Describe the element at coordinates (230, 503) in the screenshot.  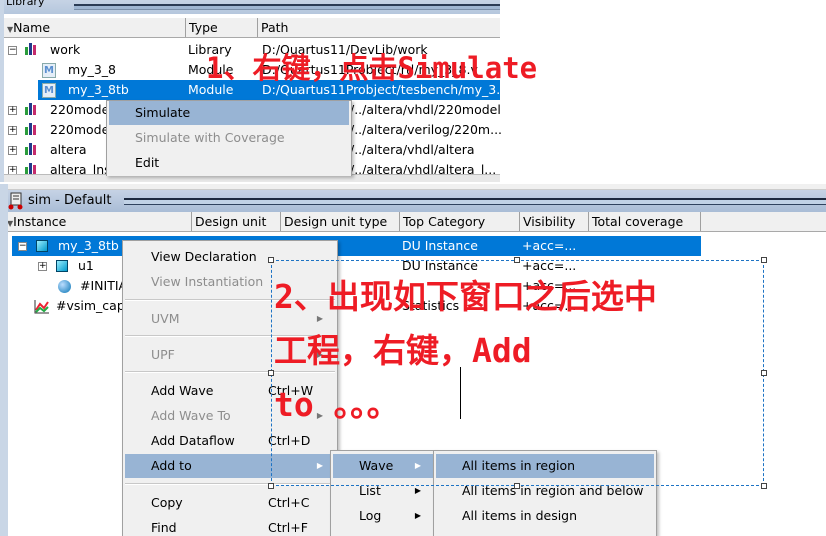
I see `menu-item-copy: Copy Ctrl+C` at that location.